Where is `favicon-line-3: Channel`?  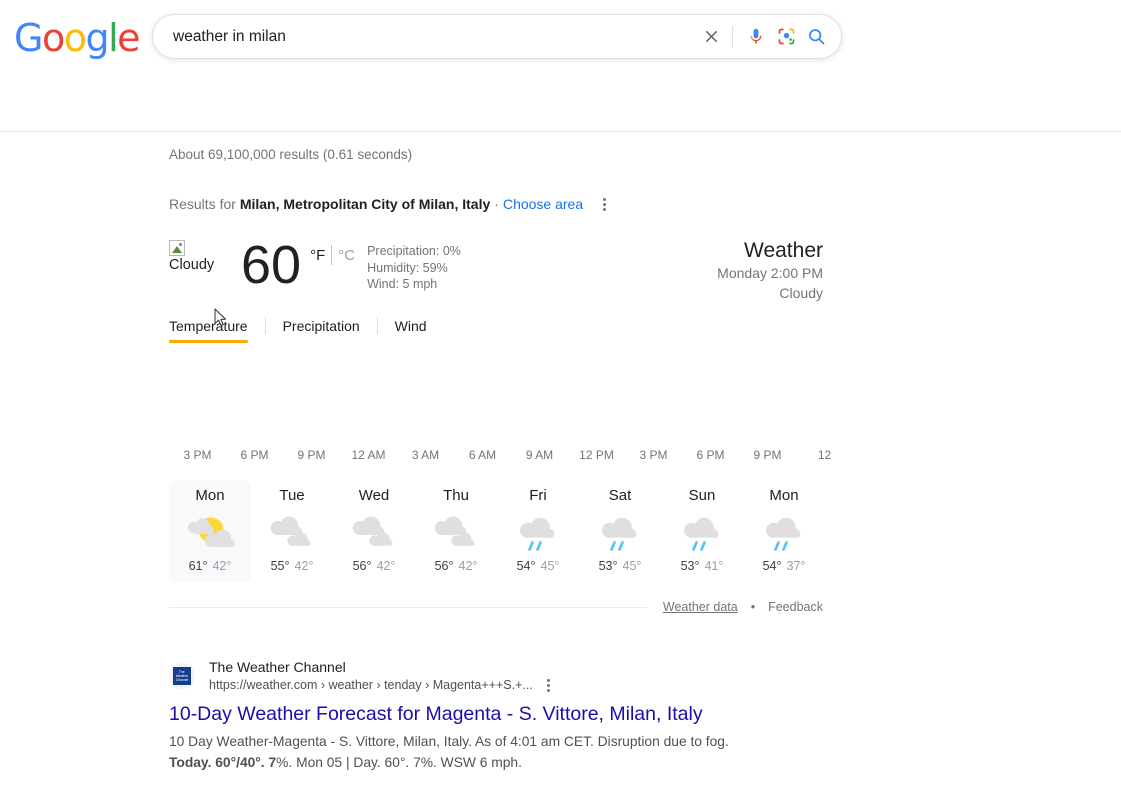 favicon-line-3: Channel is located at coordinates (182, 680).